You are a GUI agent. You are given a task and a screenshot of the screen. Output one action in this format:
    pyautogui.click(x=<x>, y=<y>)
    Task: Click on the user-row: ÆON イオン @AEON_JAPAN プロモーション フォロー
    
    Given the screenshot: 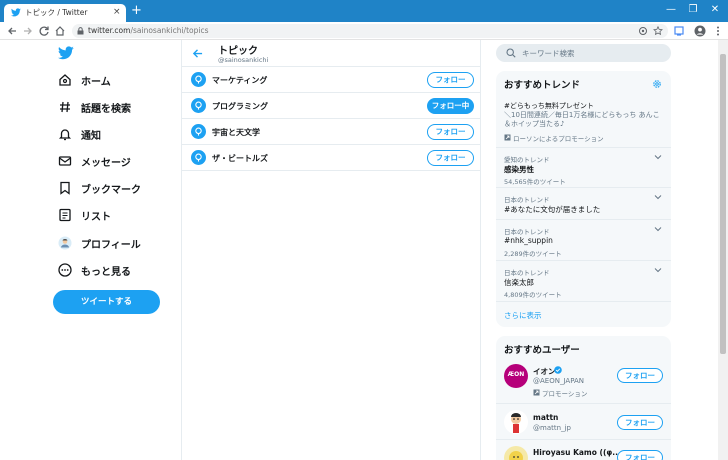 What is the action you would take?
    pyautogui.click(x=583, y=381)
    